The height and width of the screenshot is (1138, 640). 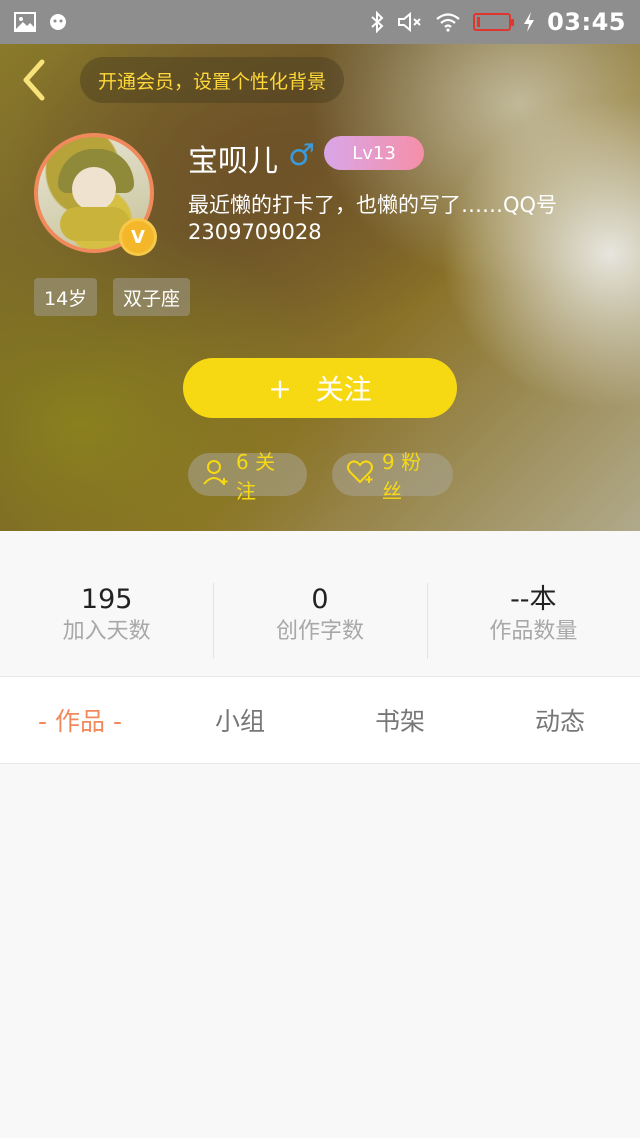 I want to click on status-bar-right: 03:45, so click(x=497, y=22).